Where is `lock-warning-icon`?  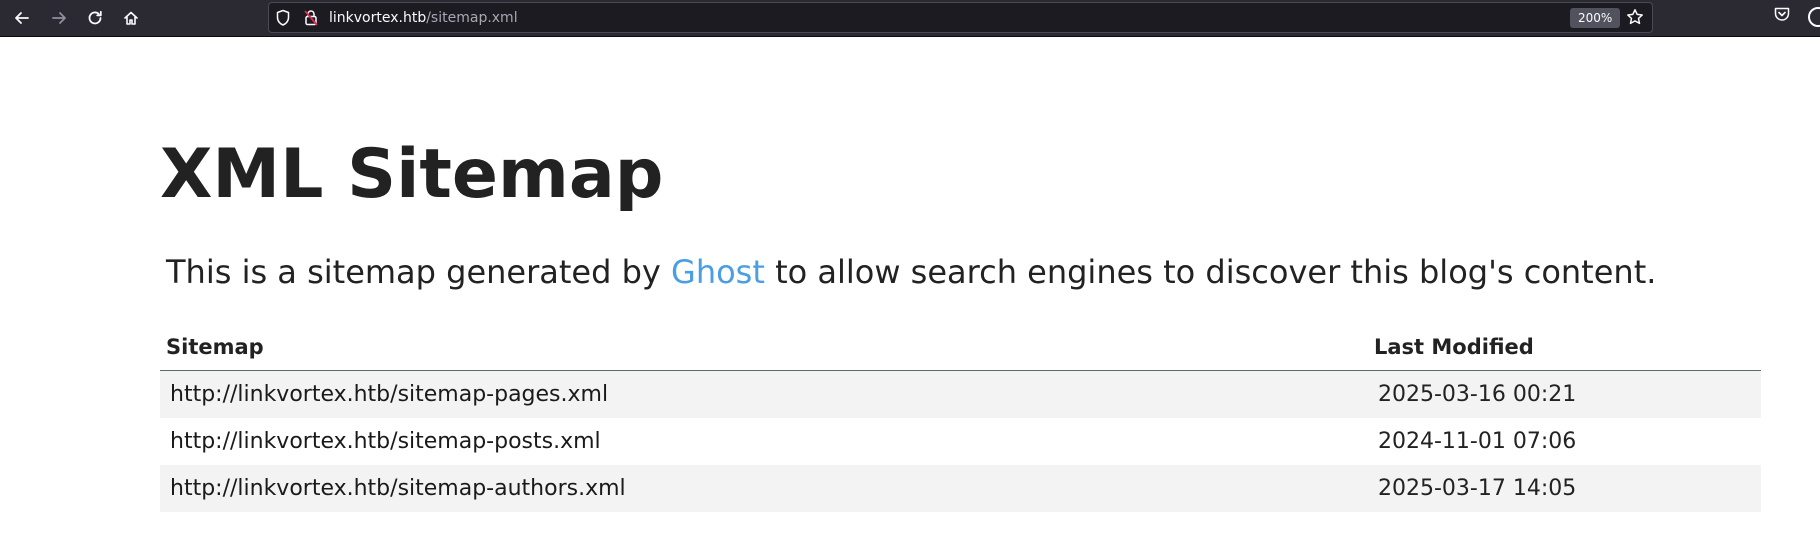 lock-warning-icon is located at coordinates (311, 20).